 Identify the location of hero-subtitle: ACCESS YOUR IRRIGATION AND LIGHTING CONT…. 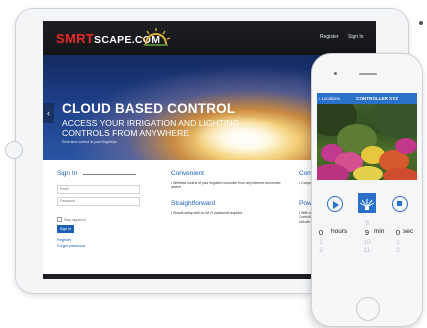
(151, 128).